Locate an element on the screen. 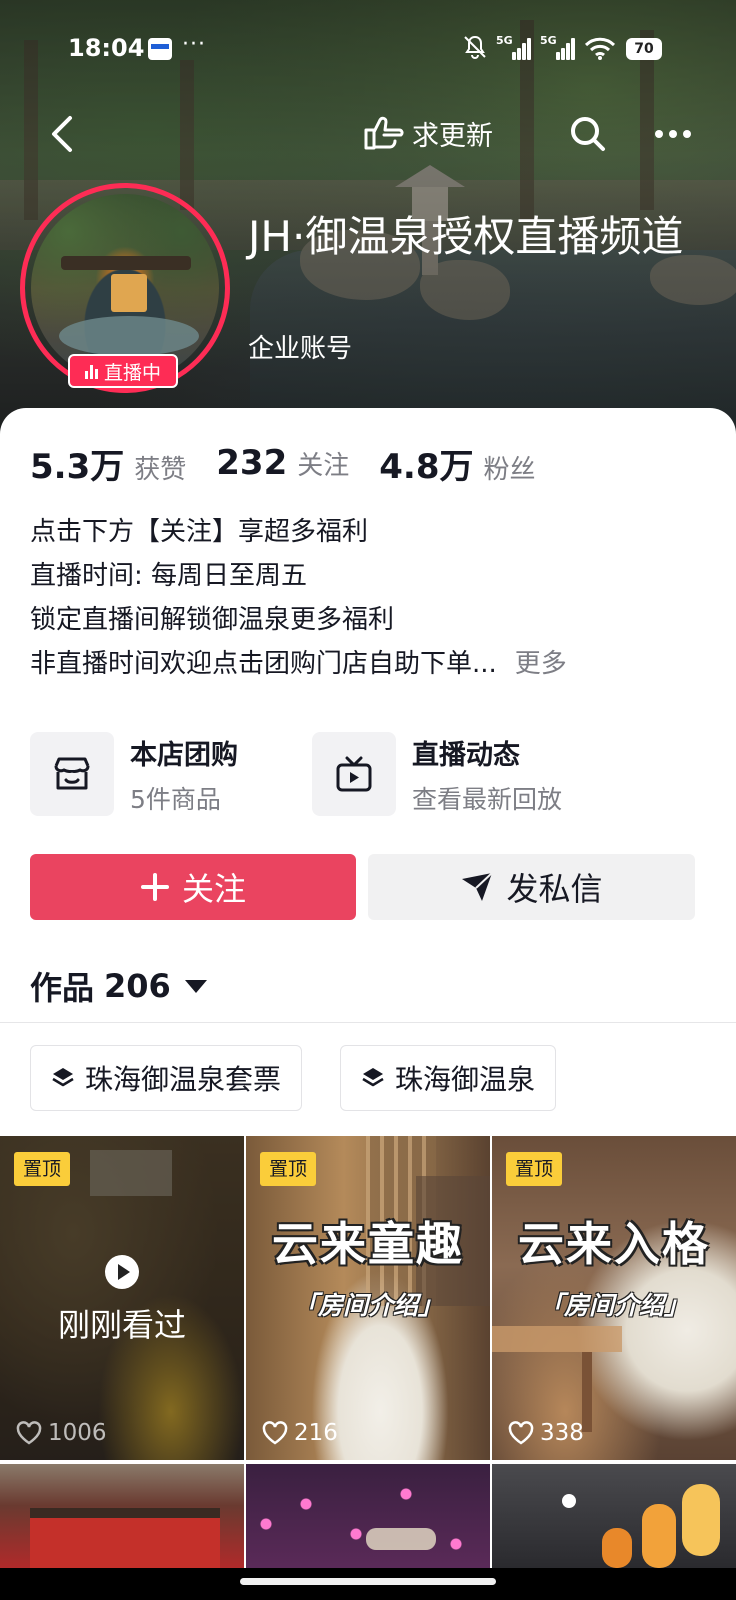 This screenshot has width=736, height=1600. bio-line: 锁定直播间解锁御温泉更多福利 is located at coordinates (212, 620).